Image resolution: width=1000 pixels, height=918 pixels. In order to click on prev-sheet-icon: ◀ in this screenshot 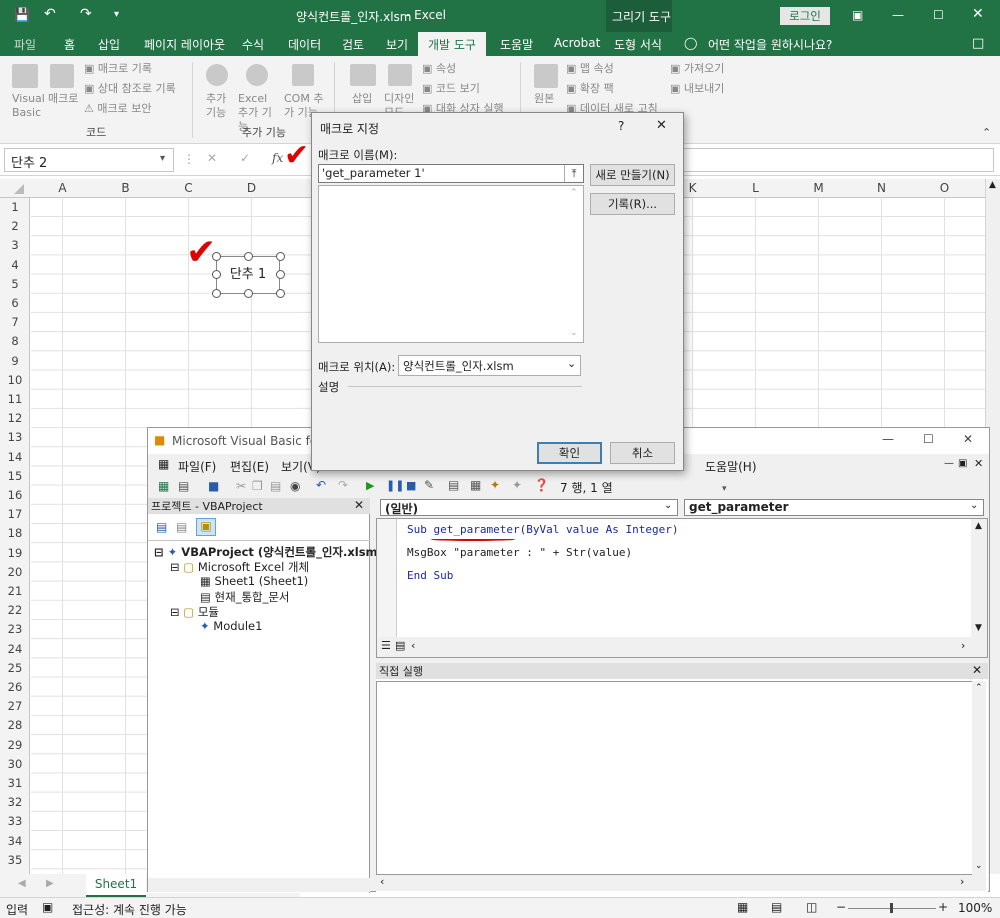, I will do `click(22, 883)`.